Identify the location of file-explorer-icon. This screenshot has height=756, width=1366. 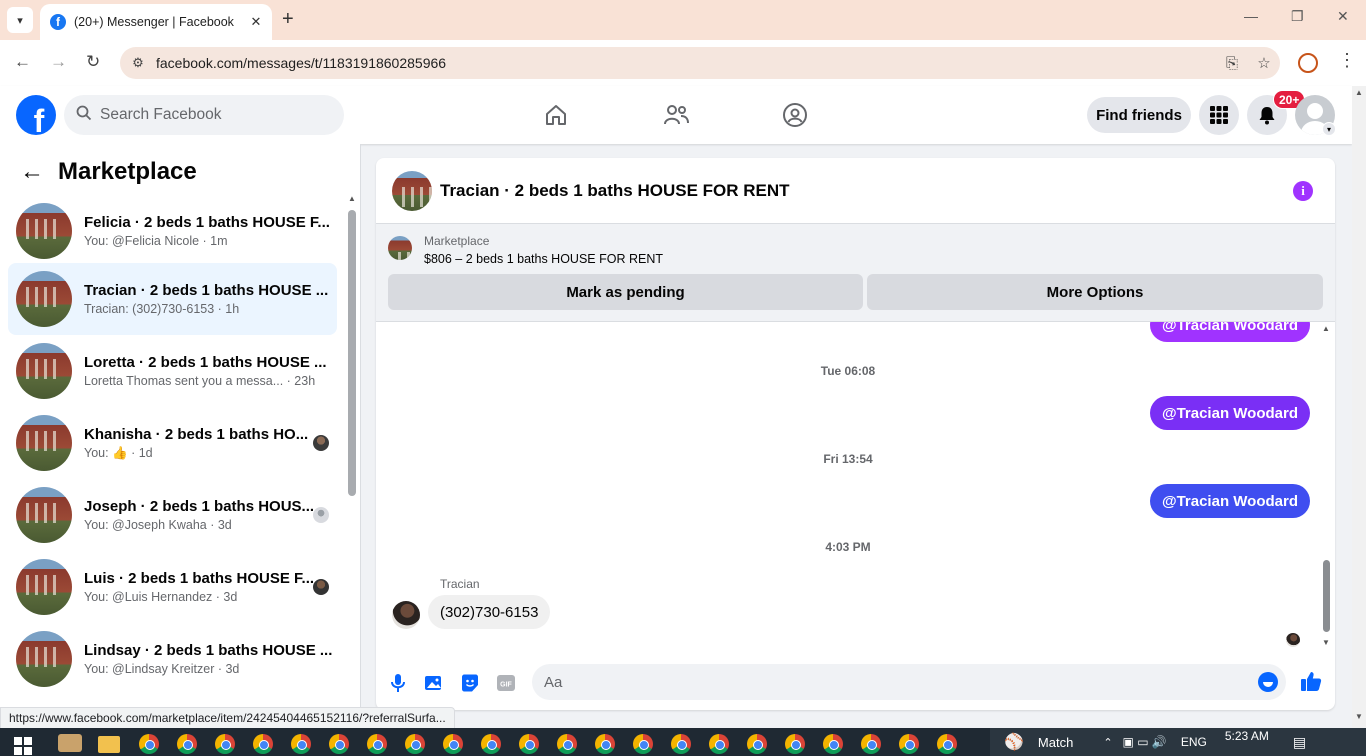
(109, 744).